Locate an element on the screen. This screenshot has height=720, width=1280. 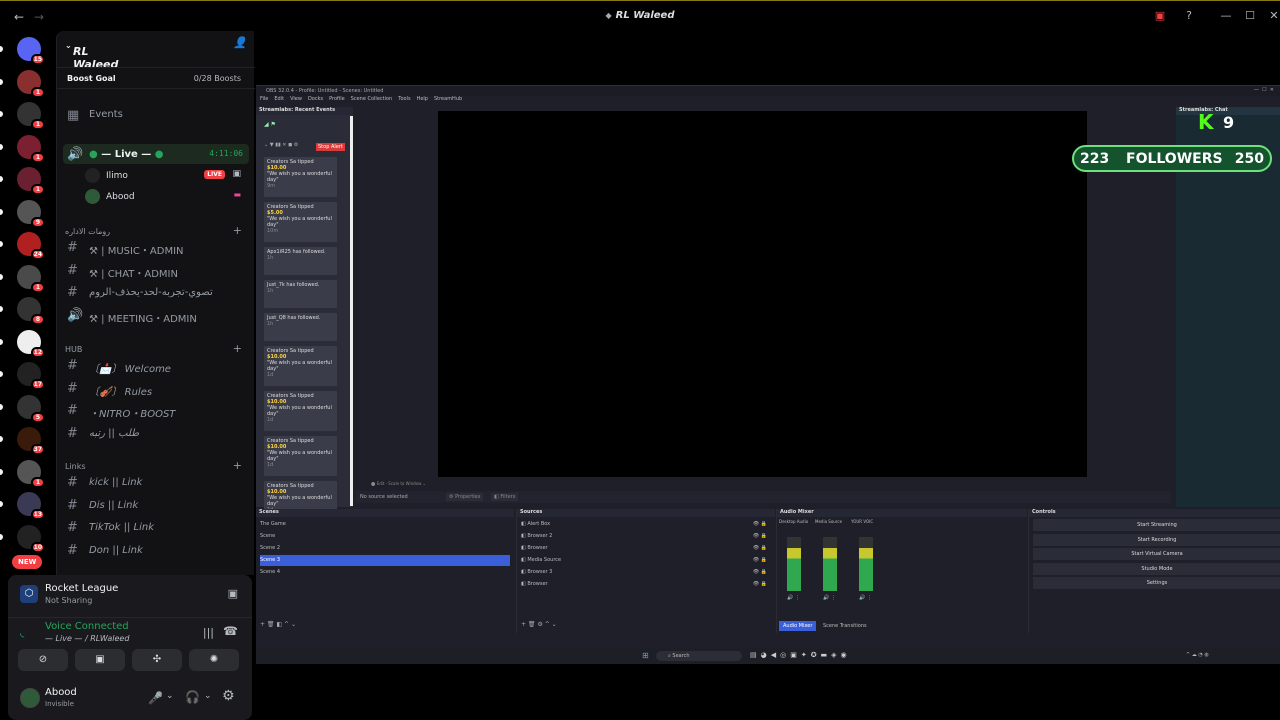
event-card: Just_7k has followed. 1h is located at coordinates (300, 294).